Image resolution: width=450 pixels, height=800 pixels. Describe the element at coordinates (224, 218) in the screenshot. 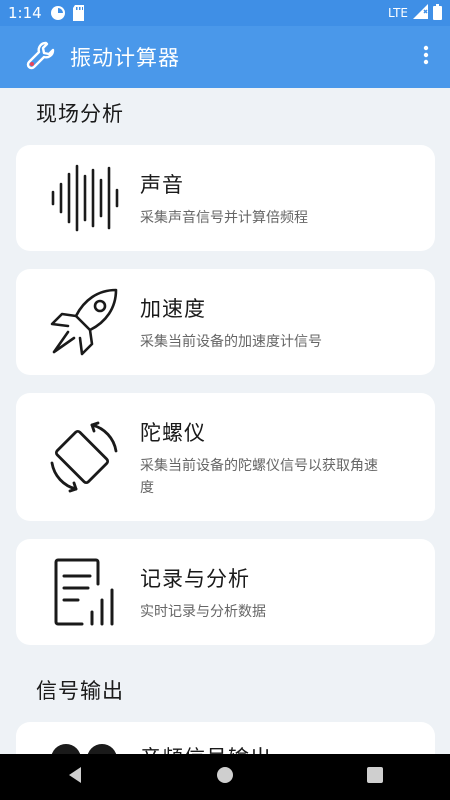

I see `card-description: 采集声音信号并计算倍频程` at that location.